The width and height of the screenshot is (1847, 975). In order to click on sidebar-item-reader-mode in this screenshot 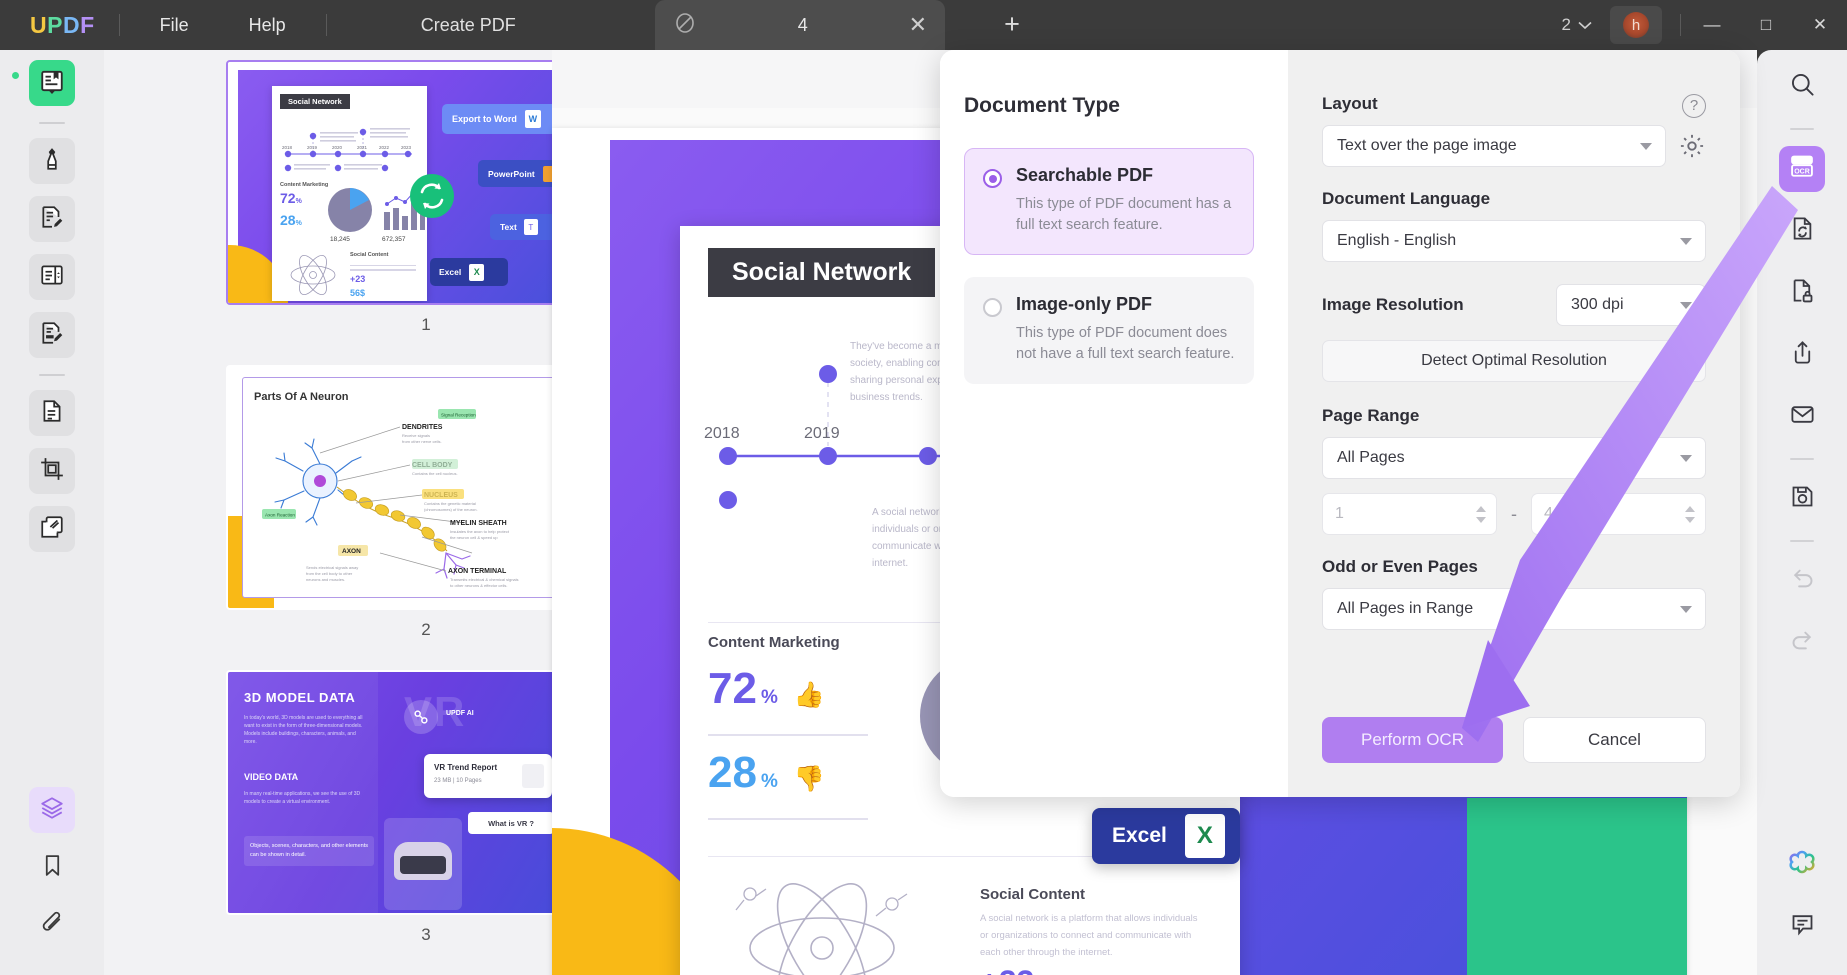, I will do `click(52, 83)`.